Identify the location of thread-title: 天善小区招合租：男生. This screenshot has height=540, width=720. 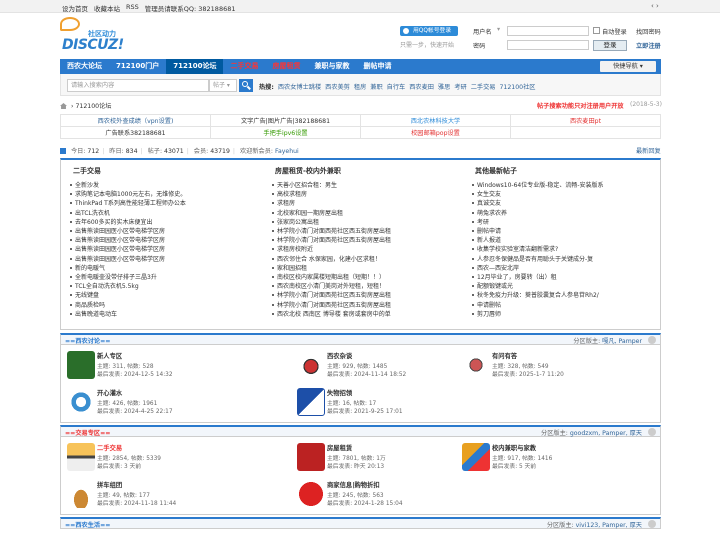
(307, 185).